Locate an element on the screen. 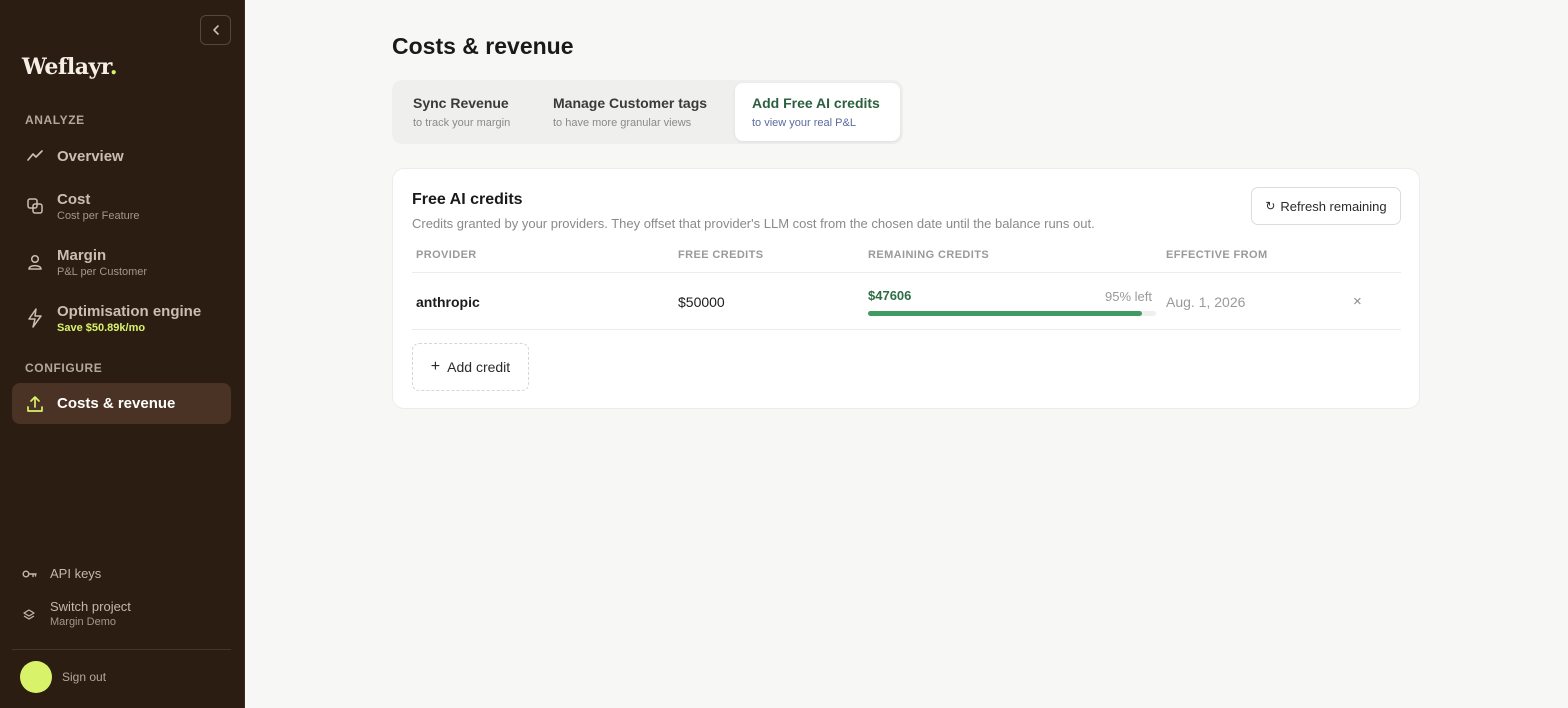 The width and height of the screenshot is (1568, 708). column-header-provider: PROVIDER is located at coordinates (446, 255).